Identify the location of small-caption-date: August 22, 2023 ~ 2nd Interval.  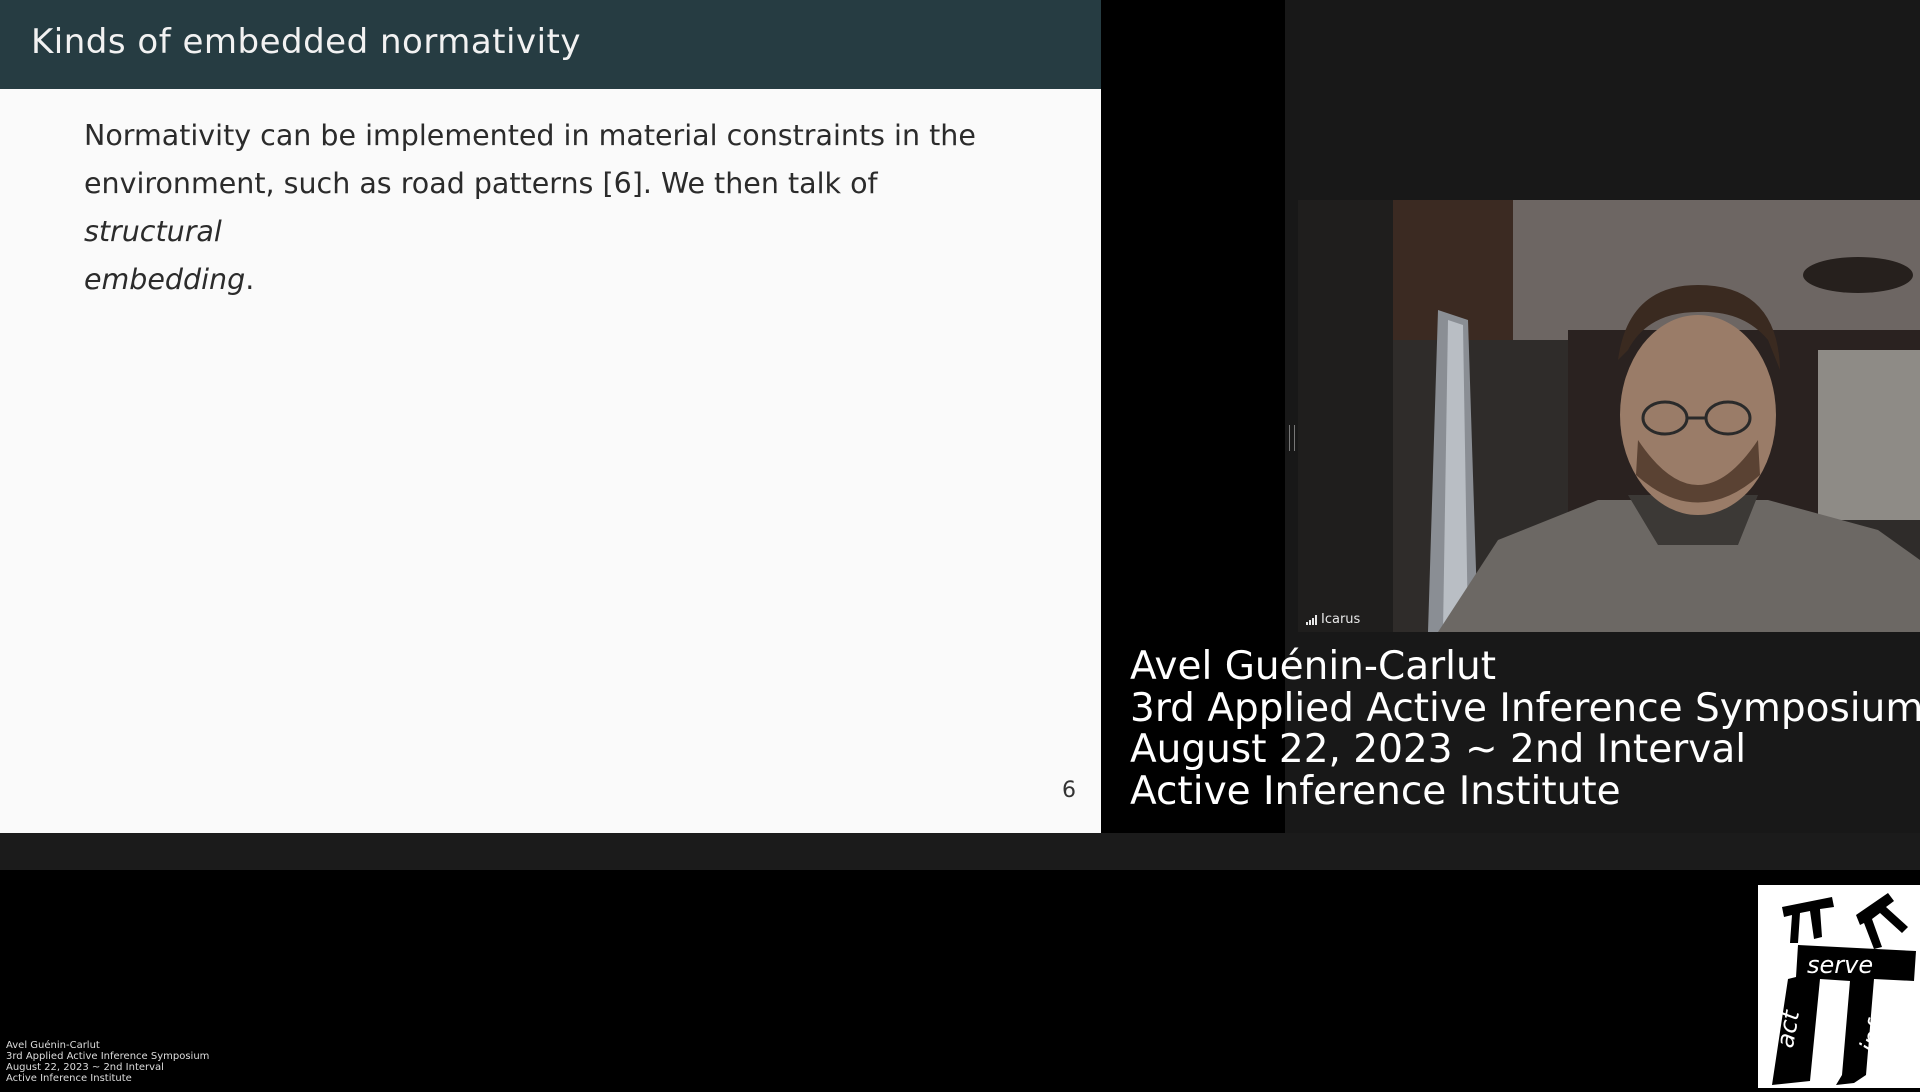
(85, 1067).